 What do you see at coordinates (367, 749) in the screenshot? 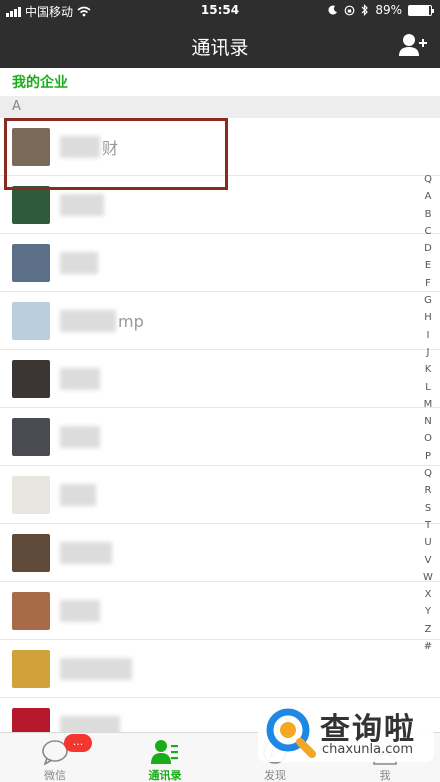
I see `watermark-url: chaxunla.com` at bounding box center [367, 749].